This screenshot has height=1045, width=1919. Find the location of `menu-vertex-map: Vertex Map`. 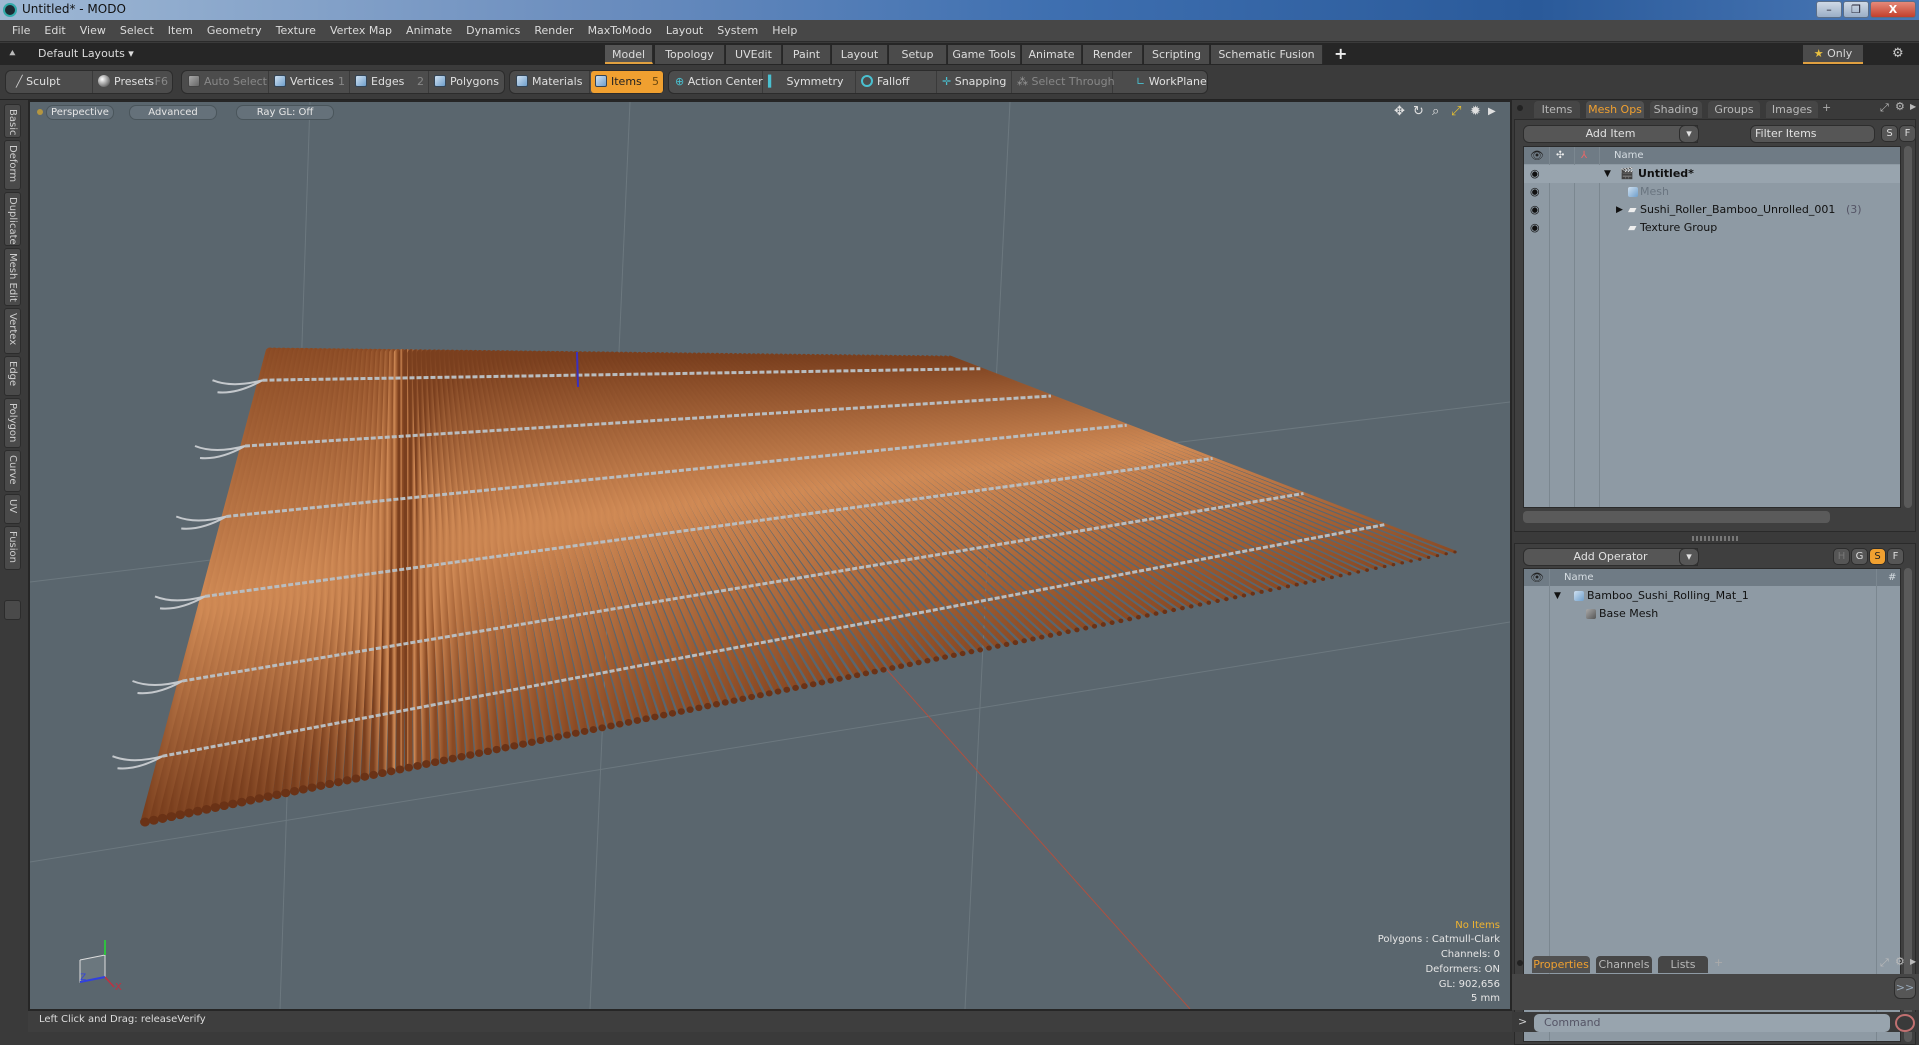

menu-vertex-map: Vertex Map is located at coordinates (361, 31).